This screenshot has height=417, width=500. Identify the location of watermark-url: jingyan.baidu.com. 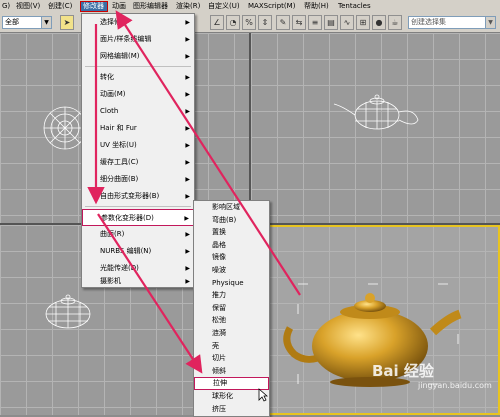
(455, 385).